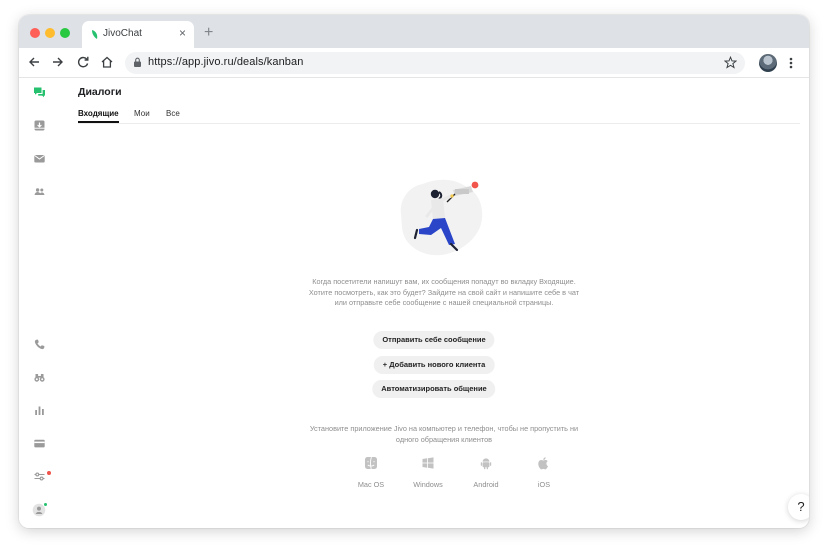 The width and height of the screenshot is (828, 550). What do you see at coordinates (107, 62) in the screenshot?
I see `home-icon` at bounding box center [107, 62].